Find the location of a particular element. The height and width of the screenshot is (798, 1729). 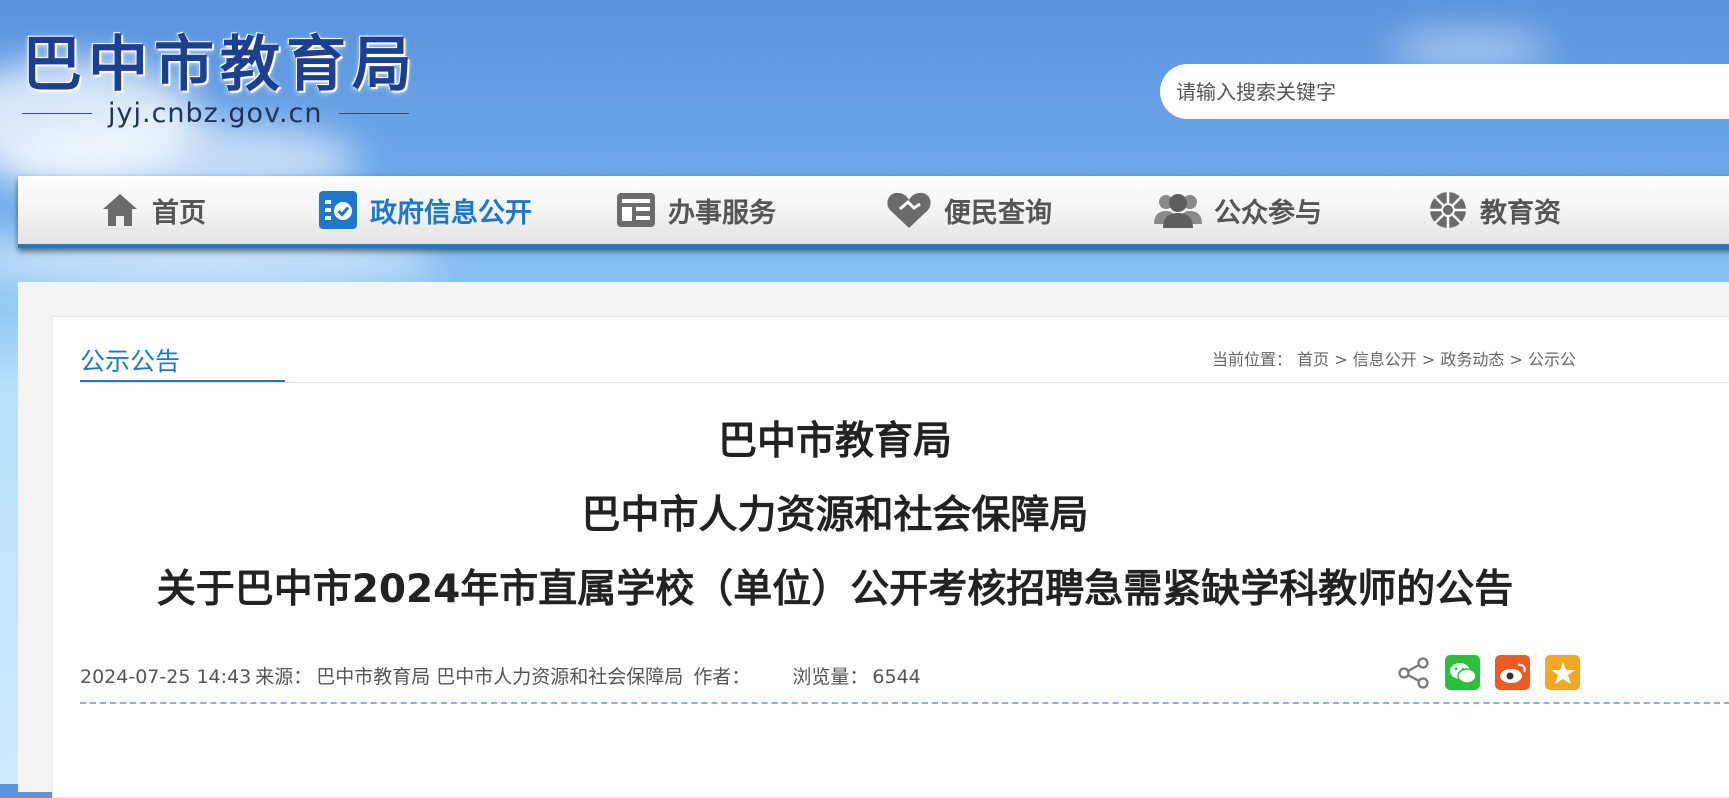

article-title-line-3: 关于巴中市2024年市直属学校（单位）公开考核招聘急需紧缺学科教师的公告 is located at coordinates (835, 589).